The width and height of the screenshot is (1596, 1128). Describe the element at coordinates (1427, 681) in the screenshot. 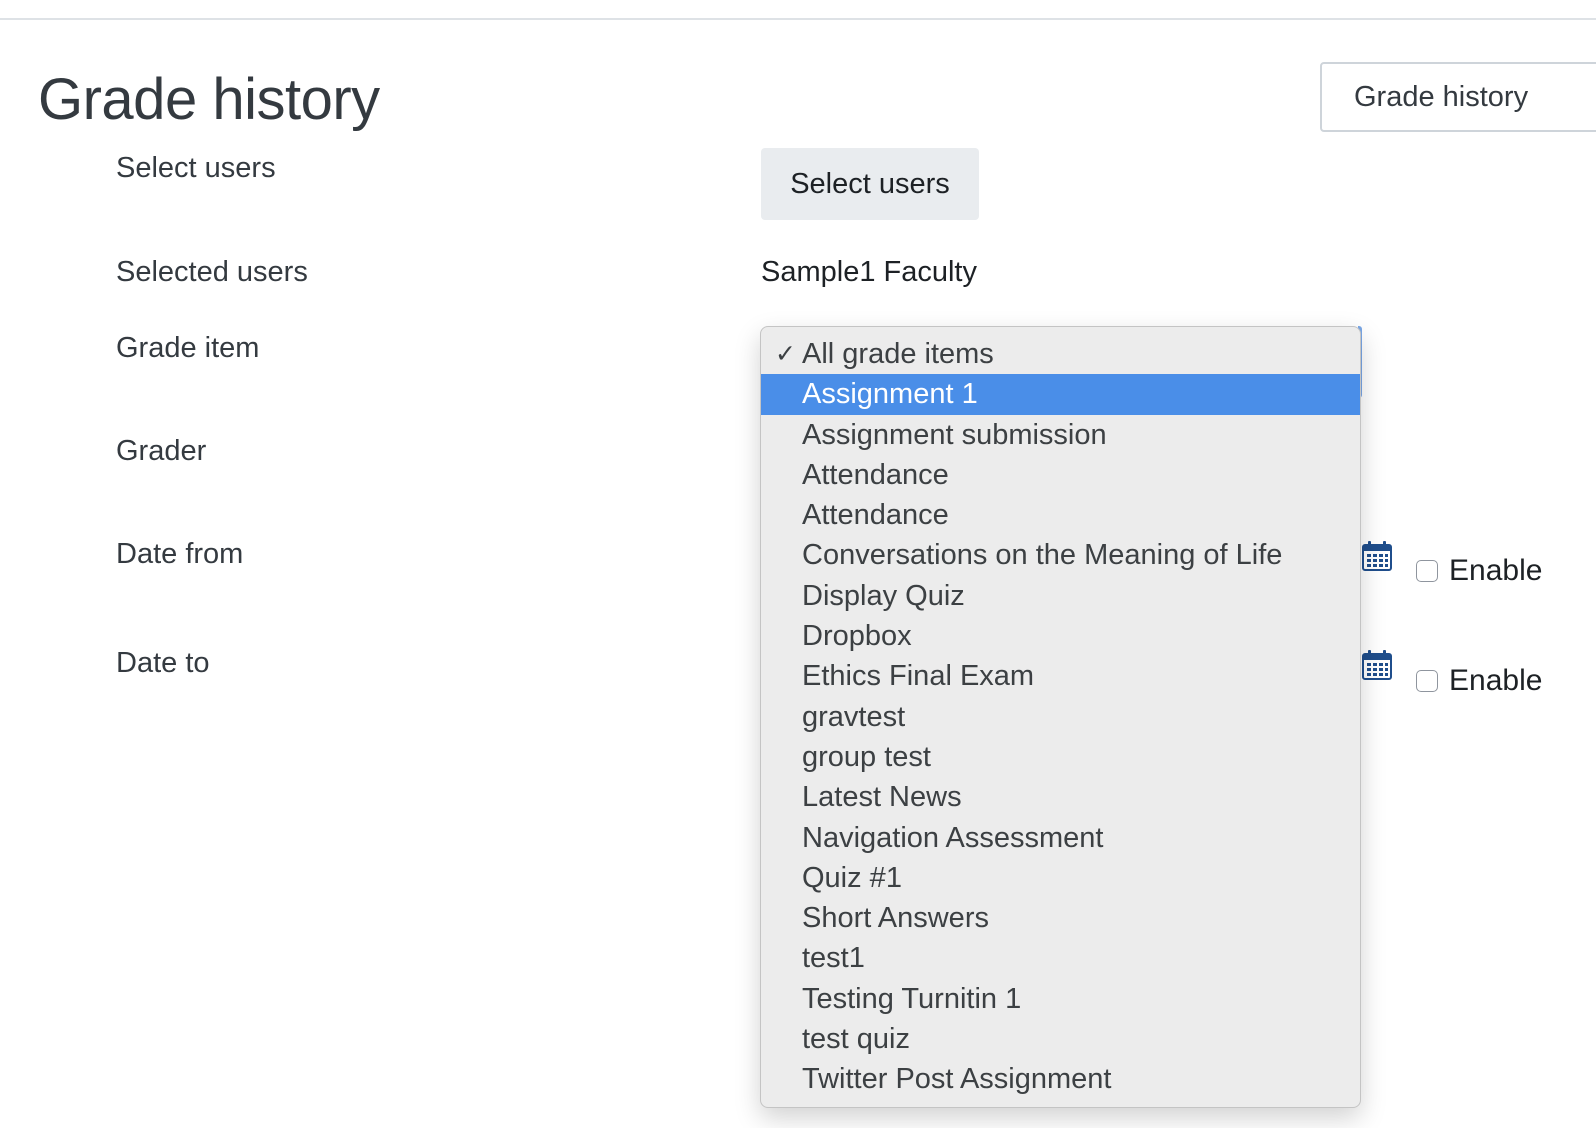

I see `date-to-enable-checkbox` at that location.